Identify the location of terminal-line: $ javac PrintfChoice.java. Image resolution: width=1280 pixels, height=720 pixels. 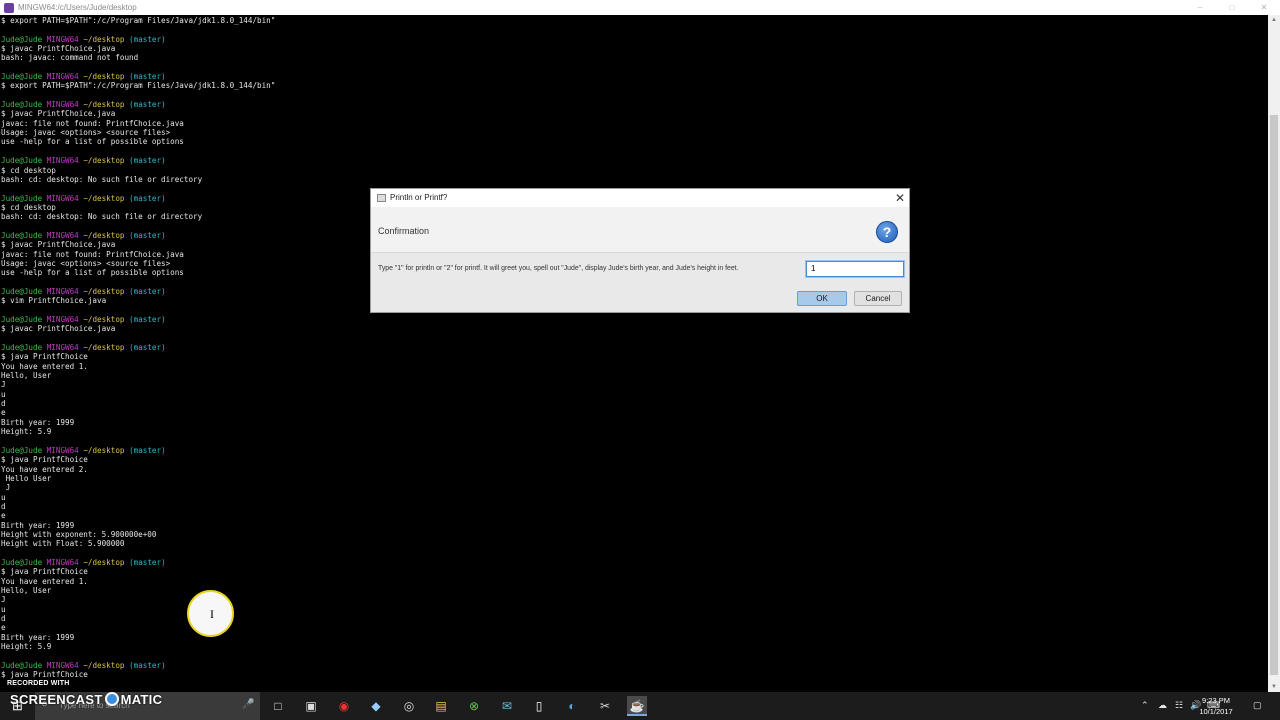
(58, 49).